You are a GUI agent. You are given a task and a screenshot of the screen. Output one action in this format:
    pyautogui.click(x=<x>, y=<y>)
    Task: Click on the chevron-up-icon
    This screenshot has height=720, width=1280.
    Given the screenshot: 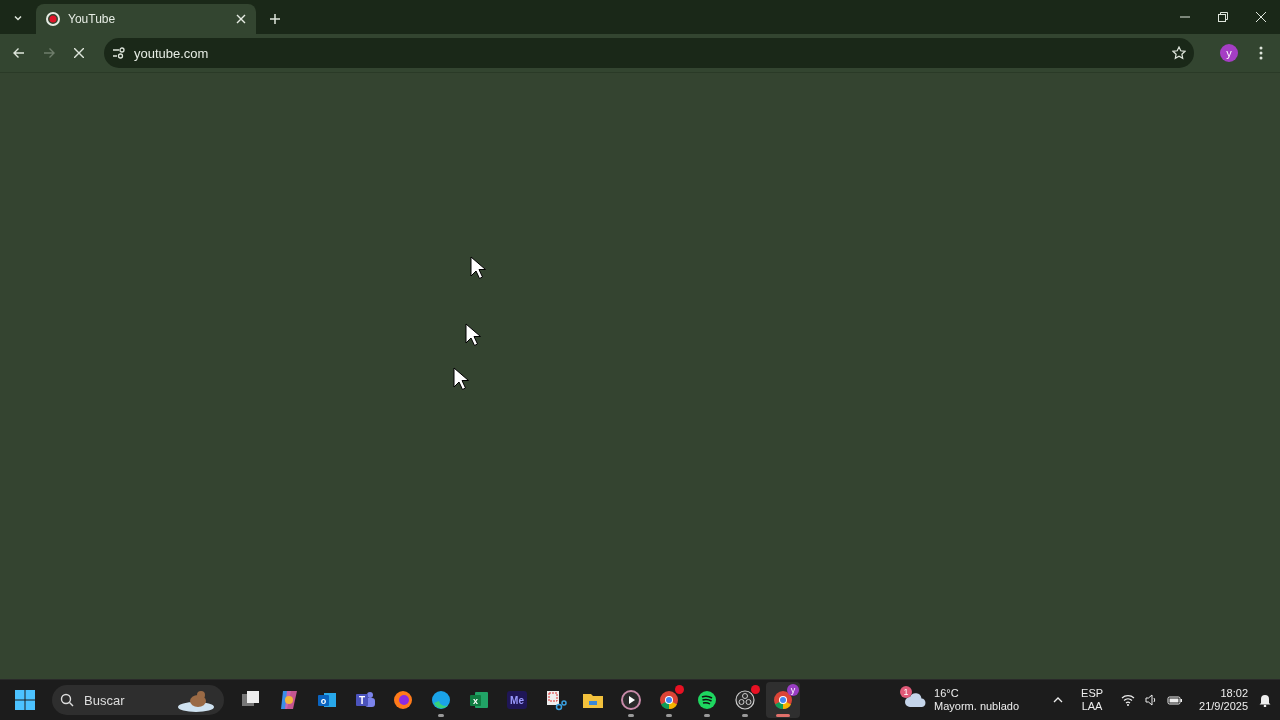 What is the action you would take?
    pyautogui.click(x=1058, y=700)
    